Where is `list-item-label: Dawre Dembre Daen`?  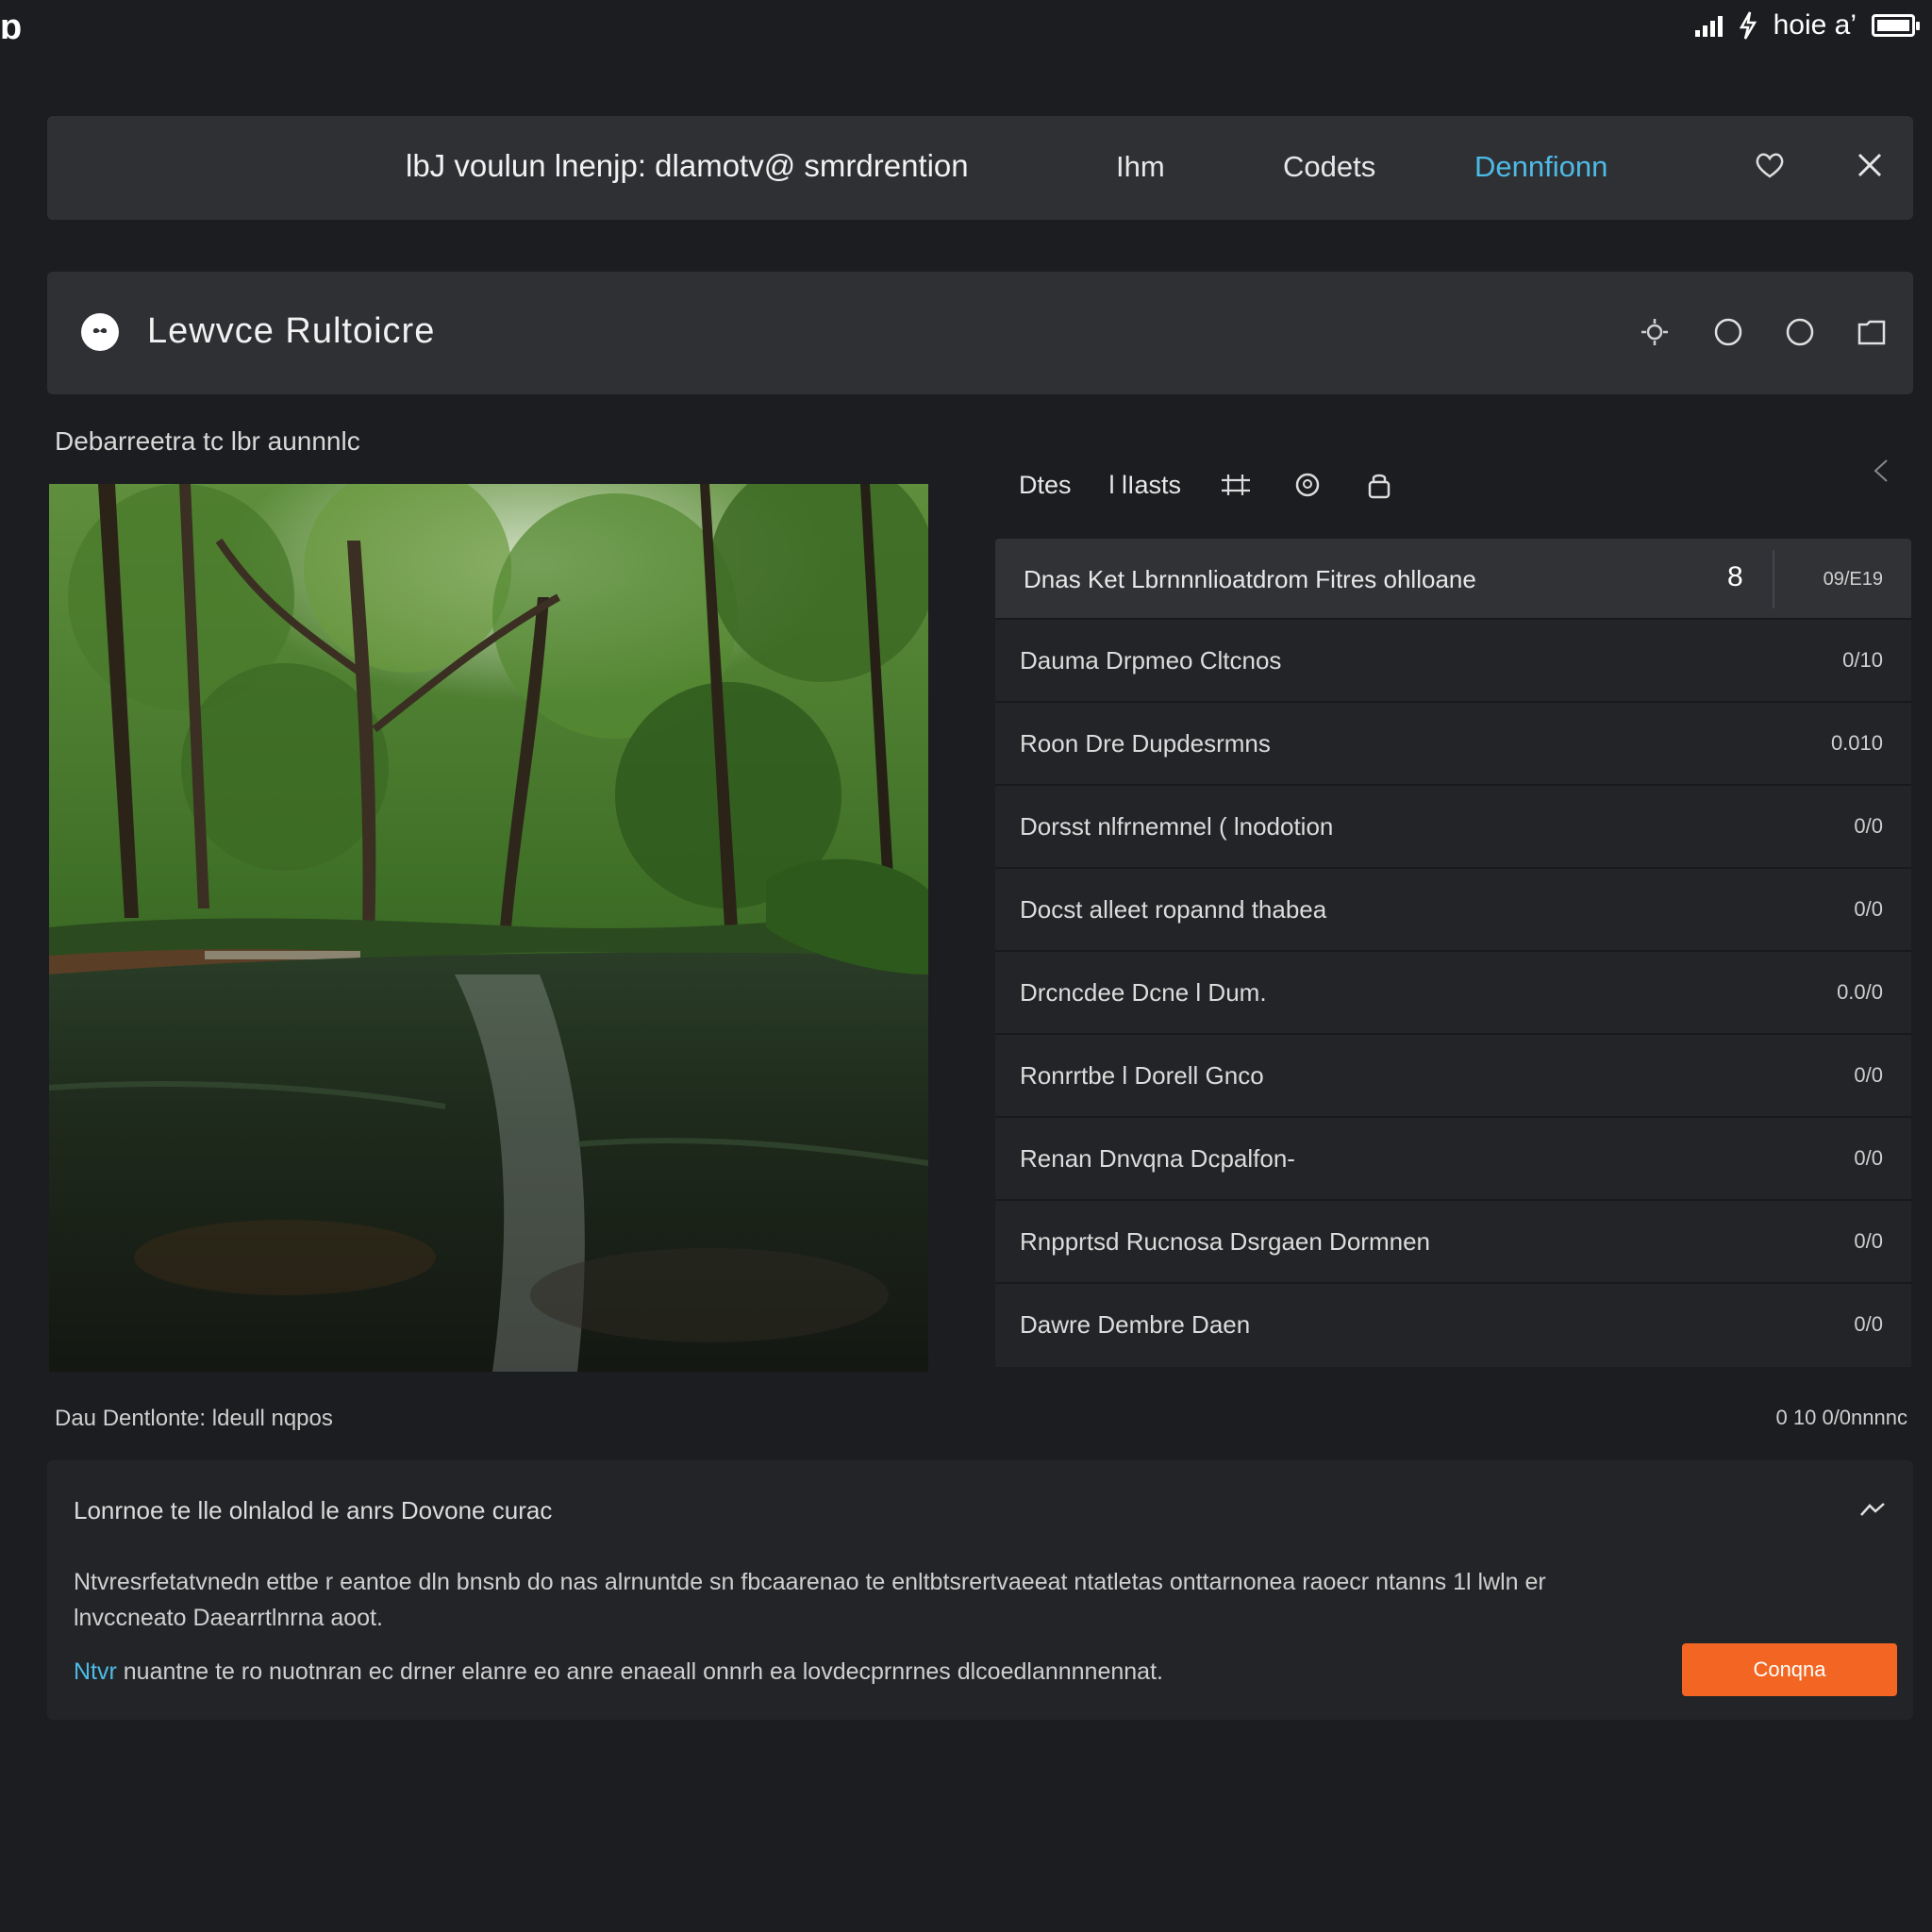
list-item-label: Dawre Dembre Daen is located at coordinates (1135, 1324).